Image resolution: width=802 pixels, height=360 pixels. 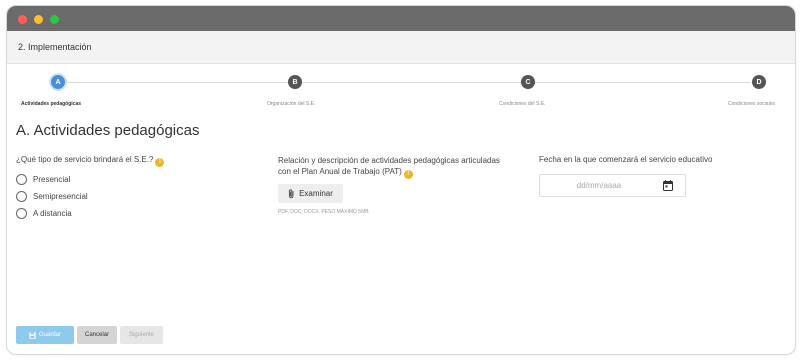 What do you see at coordinates (51, 104) in the screenshot?
I see `step-a-label: Actividades pedagógicas` at bounding box center [51, 104].